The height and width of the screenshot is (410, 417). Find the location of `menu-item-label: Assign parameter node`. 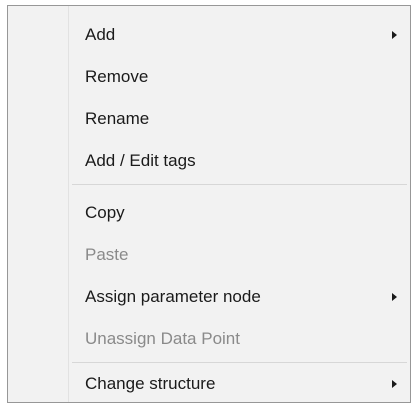

menu-item-label: Assign parameter node is located at coordinates (173, 296).